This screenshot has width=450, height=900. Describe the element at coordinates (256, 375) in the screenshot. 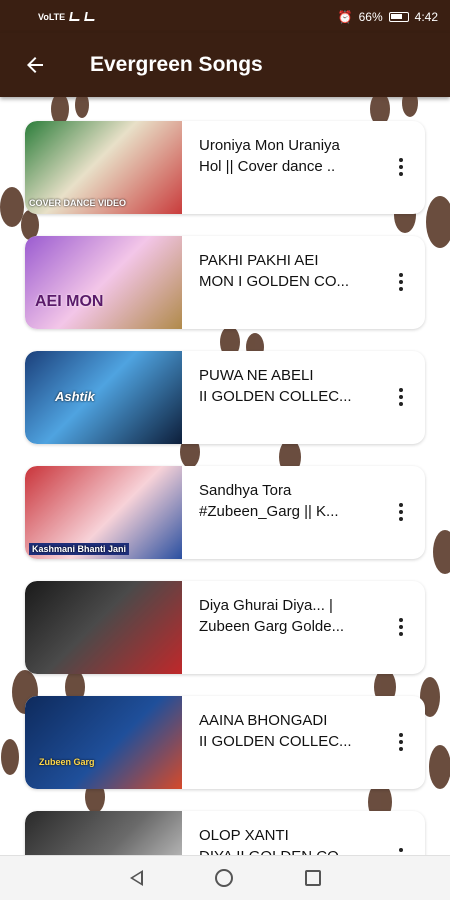

I see `song-title-line: PUWA NE ABELI` at that location.